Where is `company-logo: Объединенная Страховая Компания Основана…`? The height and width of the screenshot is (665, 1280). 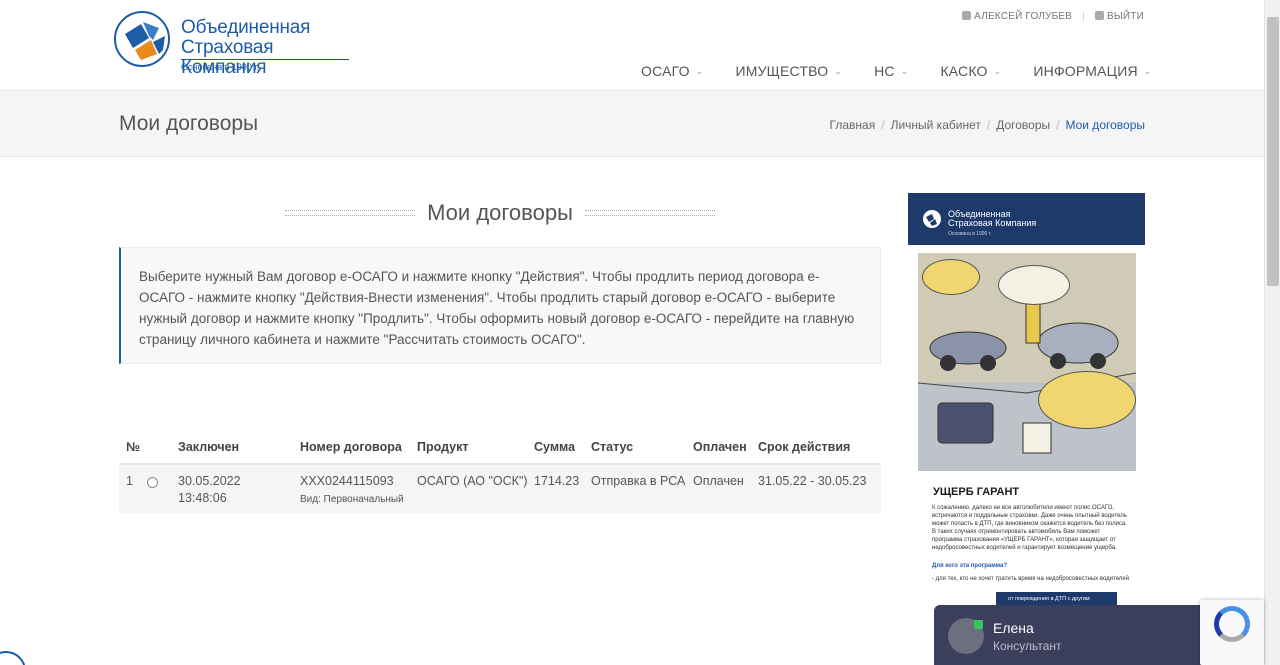
company-logo: Объединенная Страховая Компания Основана… is located at coordinates (233, 44).